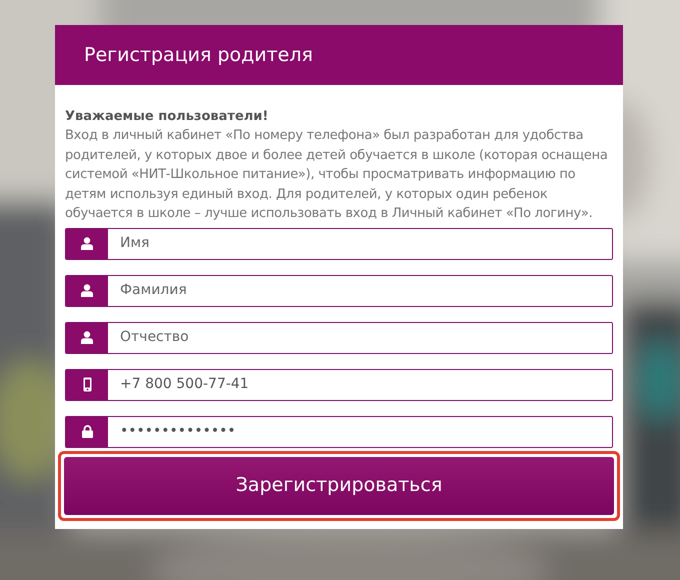 Image resolution: width=680 pixels, height=580 pixels. I want to click on password-field: ••••••••••••••, so click(339, 432).